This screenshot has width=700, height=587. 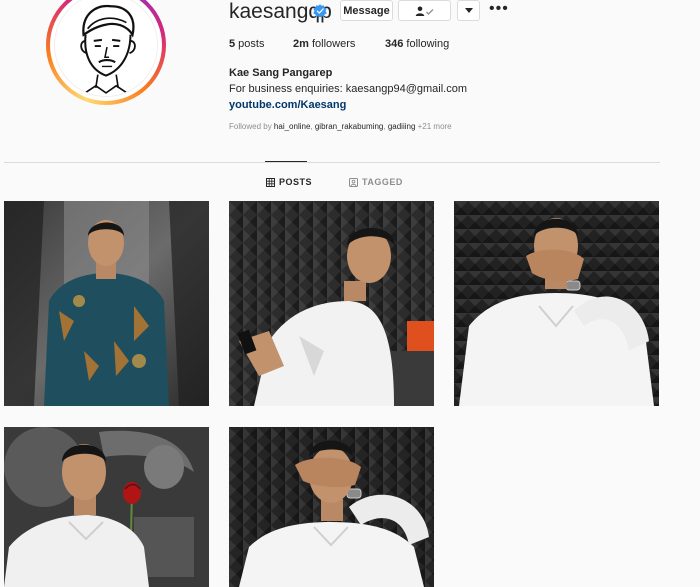 What do you see at coordinates (281, 73) in the screenshot?
I see `profile-display-name: Kae Sang Pangarep` at bounding box center [281, 73].